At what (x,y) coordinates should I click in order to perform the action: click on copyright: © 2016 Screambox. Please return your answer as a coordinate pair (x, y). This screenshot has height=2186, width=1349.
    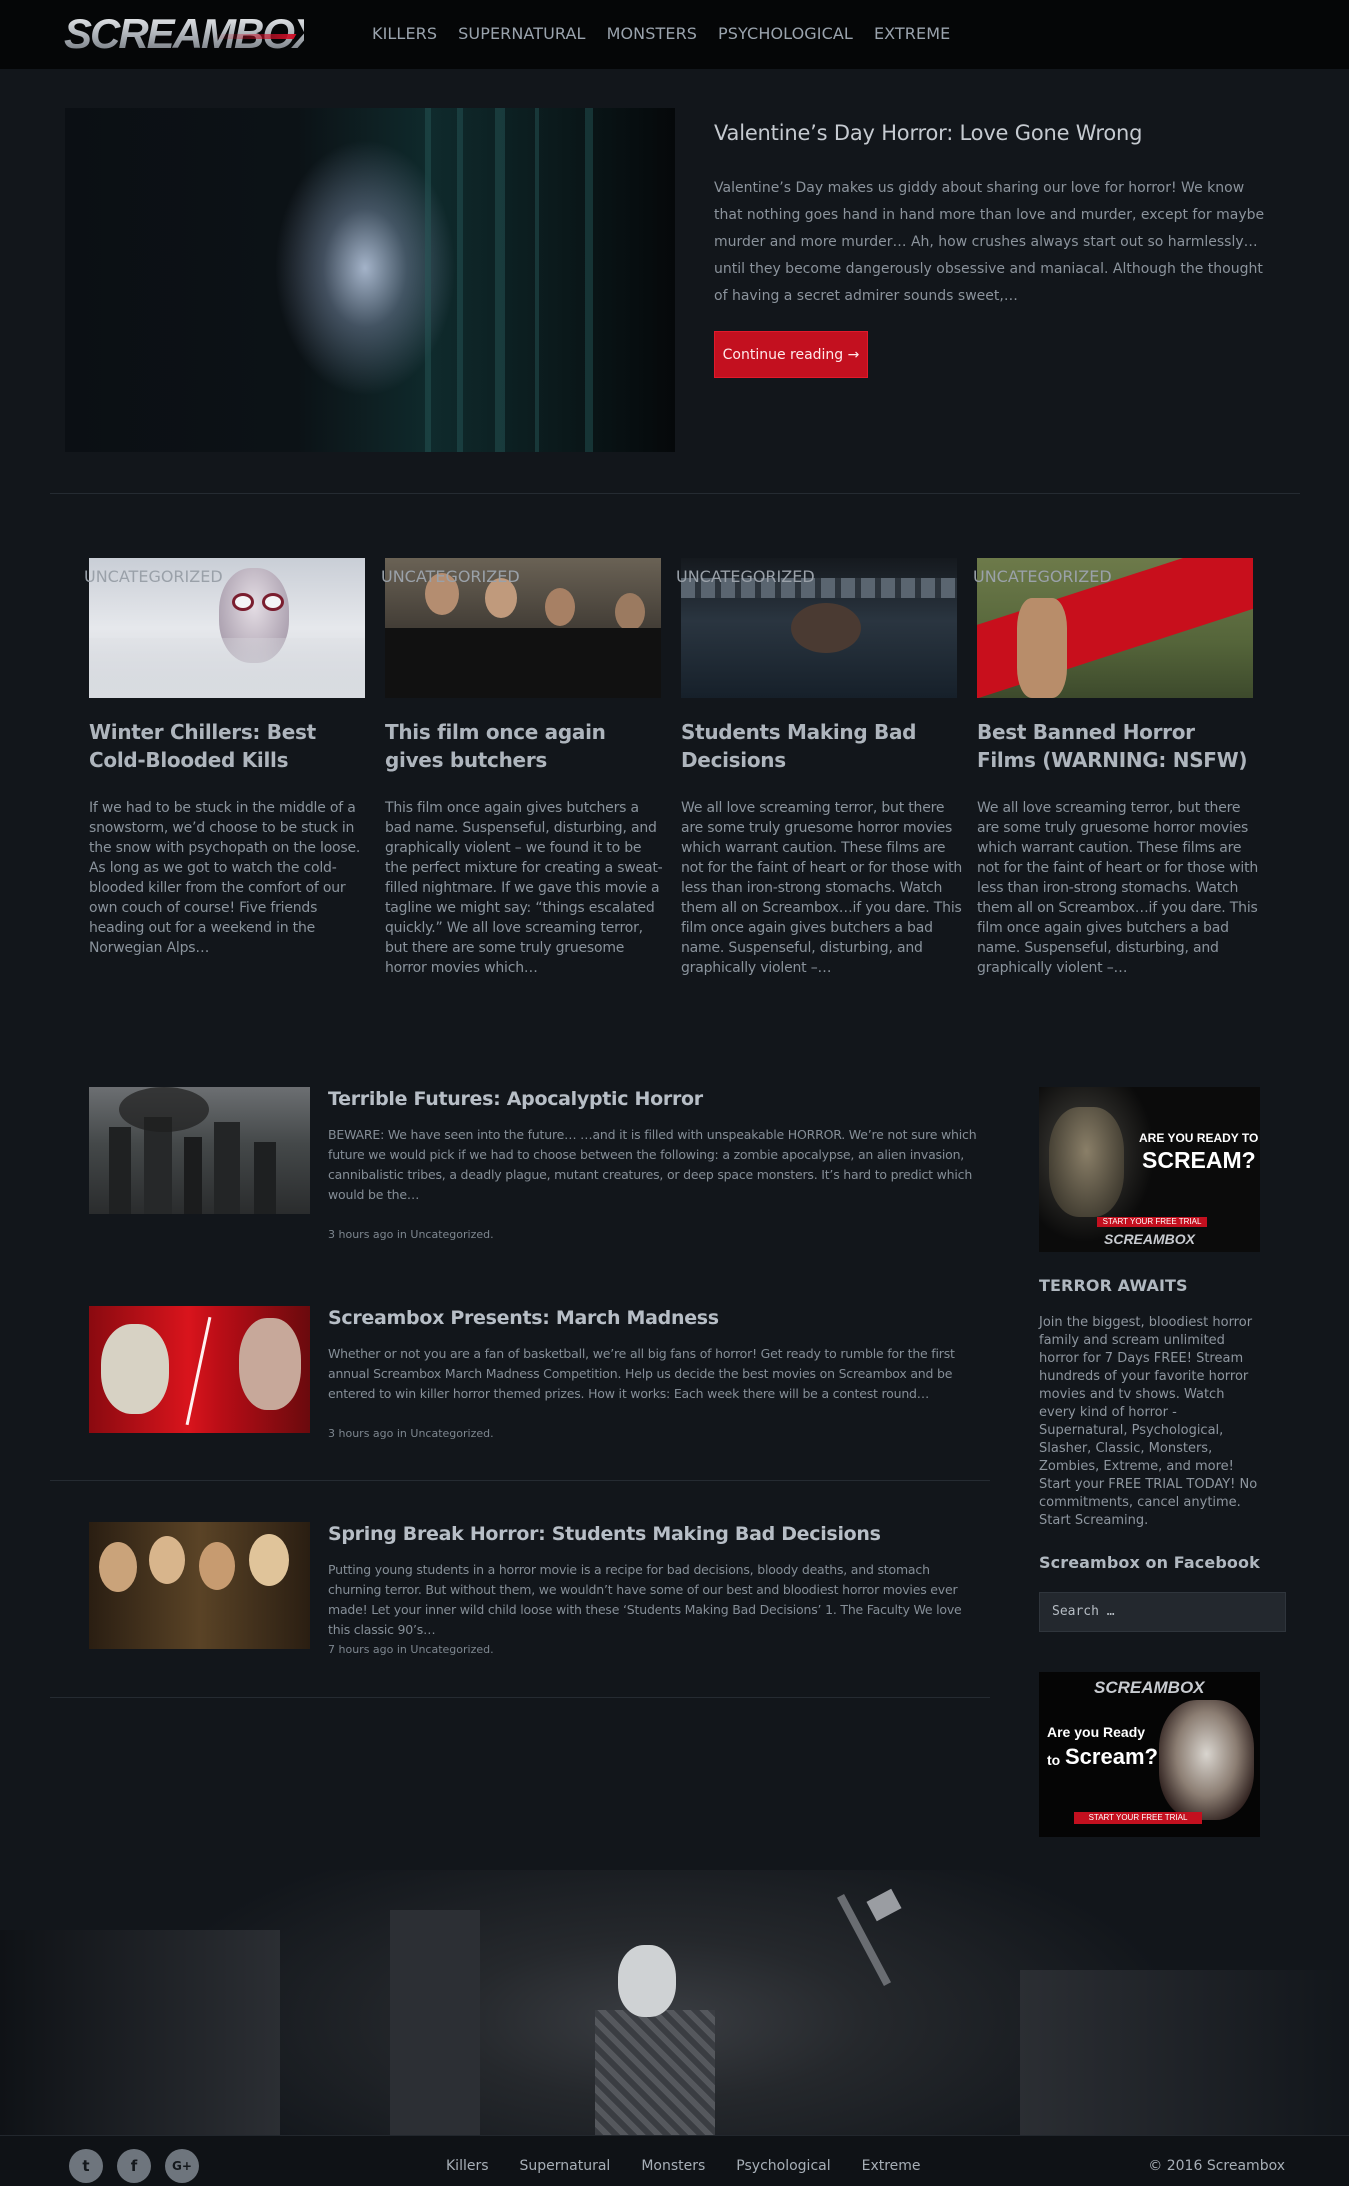
    Looking at the image, I should click on (1216, 2166).